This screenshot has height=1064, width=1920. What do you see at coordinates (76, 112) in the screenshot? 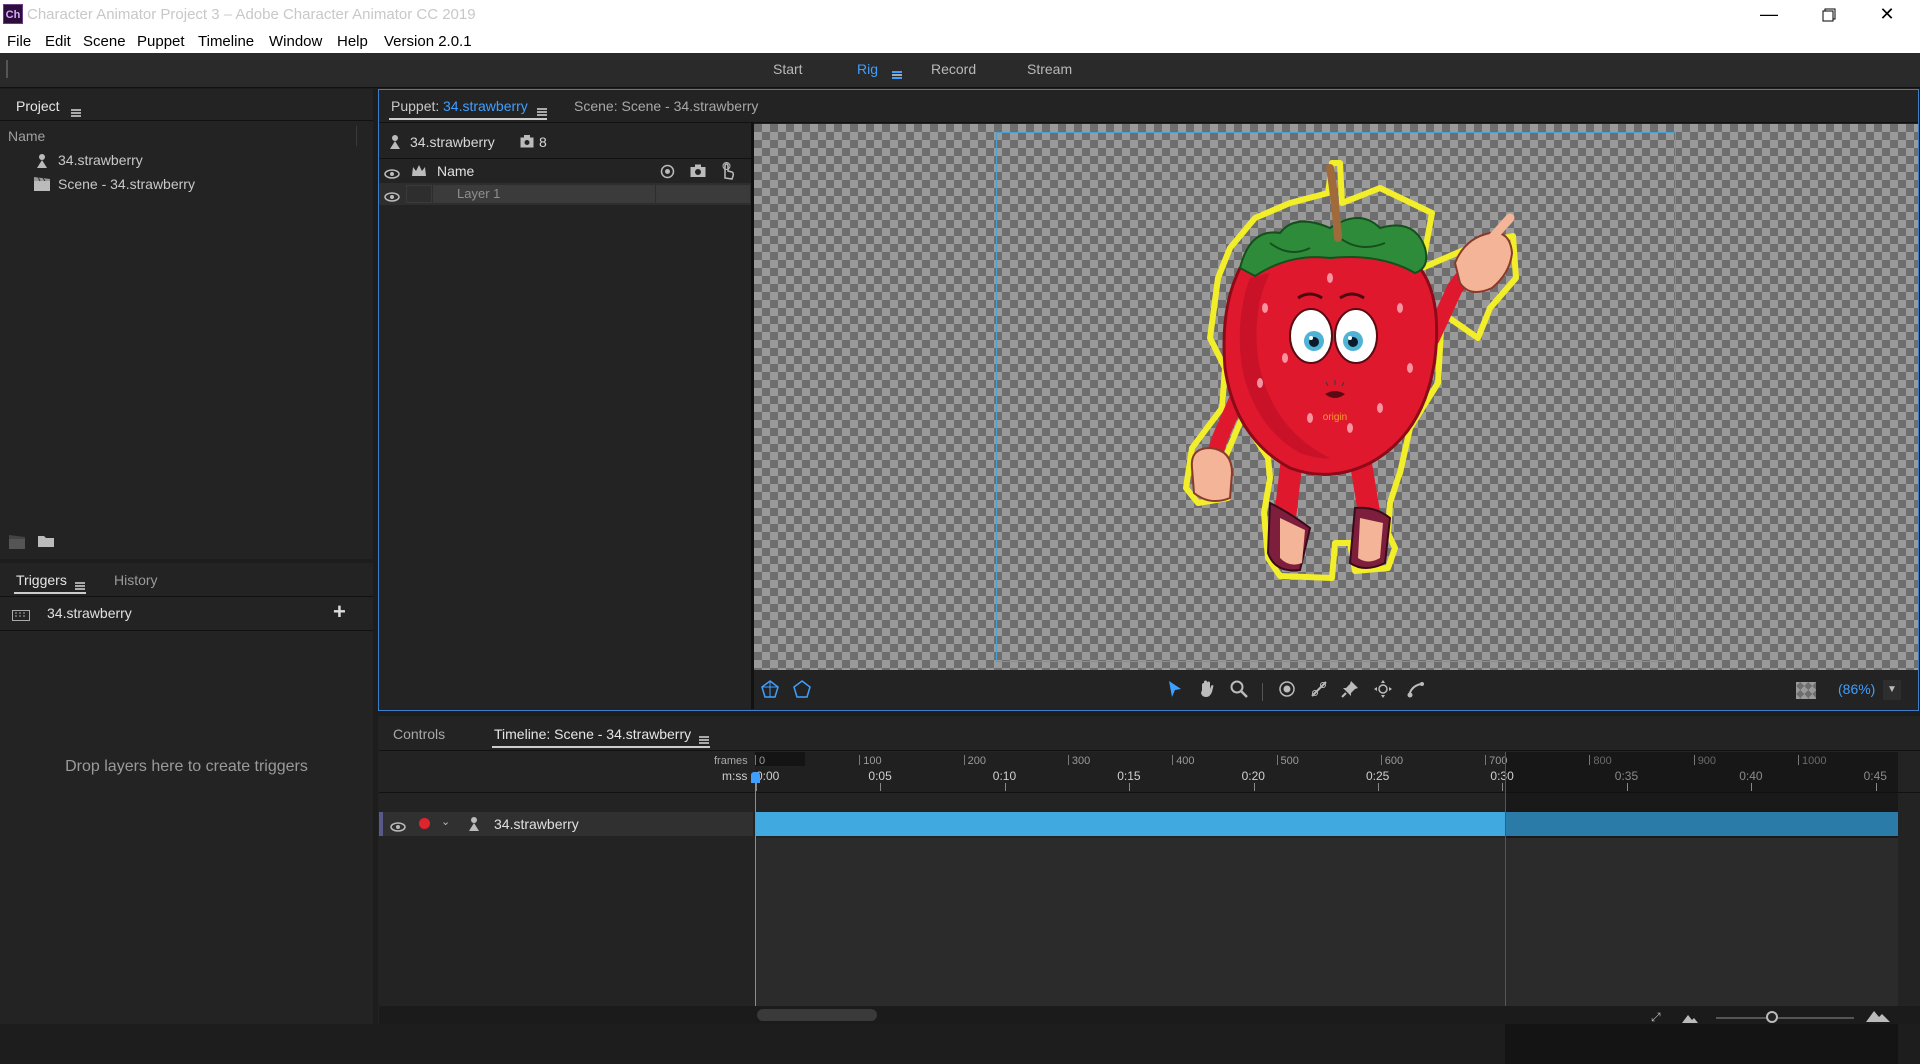
I see `project-menu-icon` at bounding box center [76, 112].